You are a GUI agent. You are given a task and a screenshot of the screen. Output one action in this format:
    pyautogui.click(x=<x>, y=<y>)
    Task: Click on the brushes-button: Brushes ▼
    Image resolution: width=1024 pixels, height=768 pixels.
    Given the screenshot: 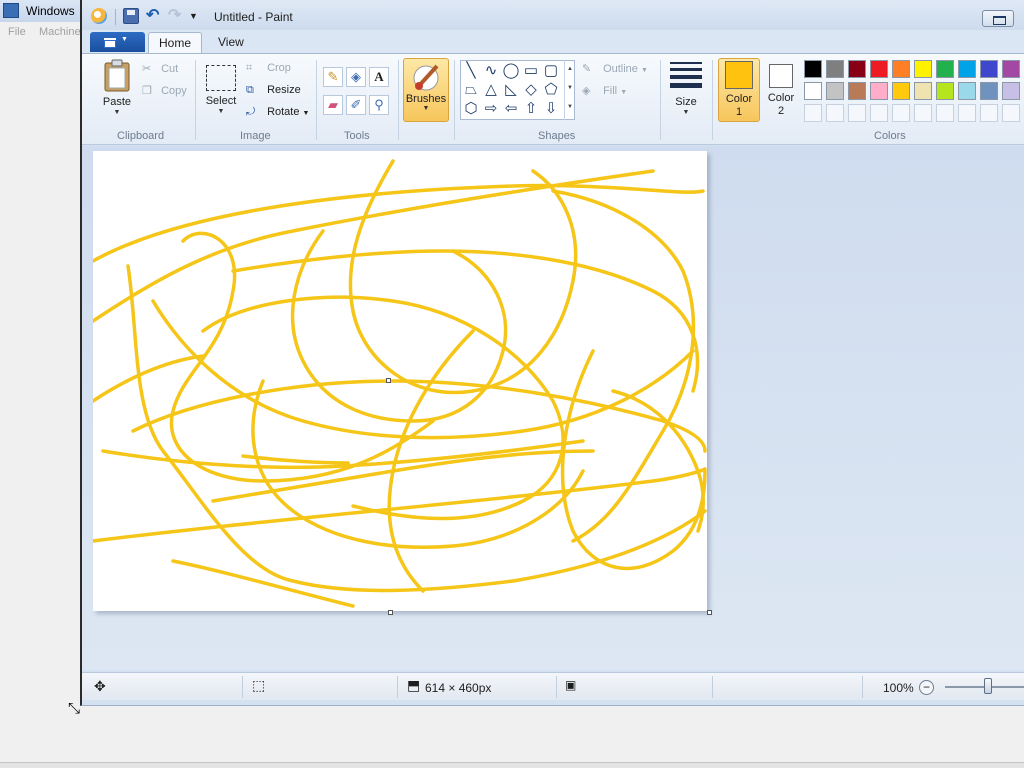 What is the action you would take?
    pyautogui.click(x=426, y=90)
    